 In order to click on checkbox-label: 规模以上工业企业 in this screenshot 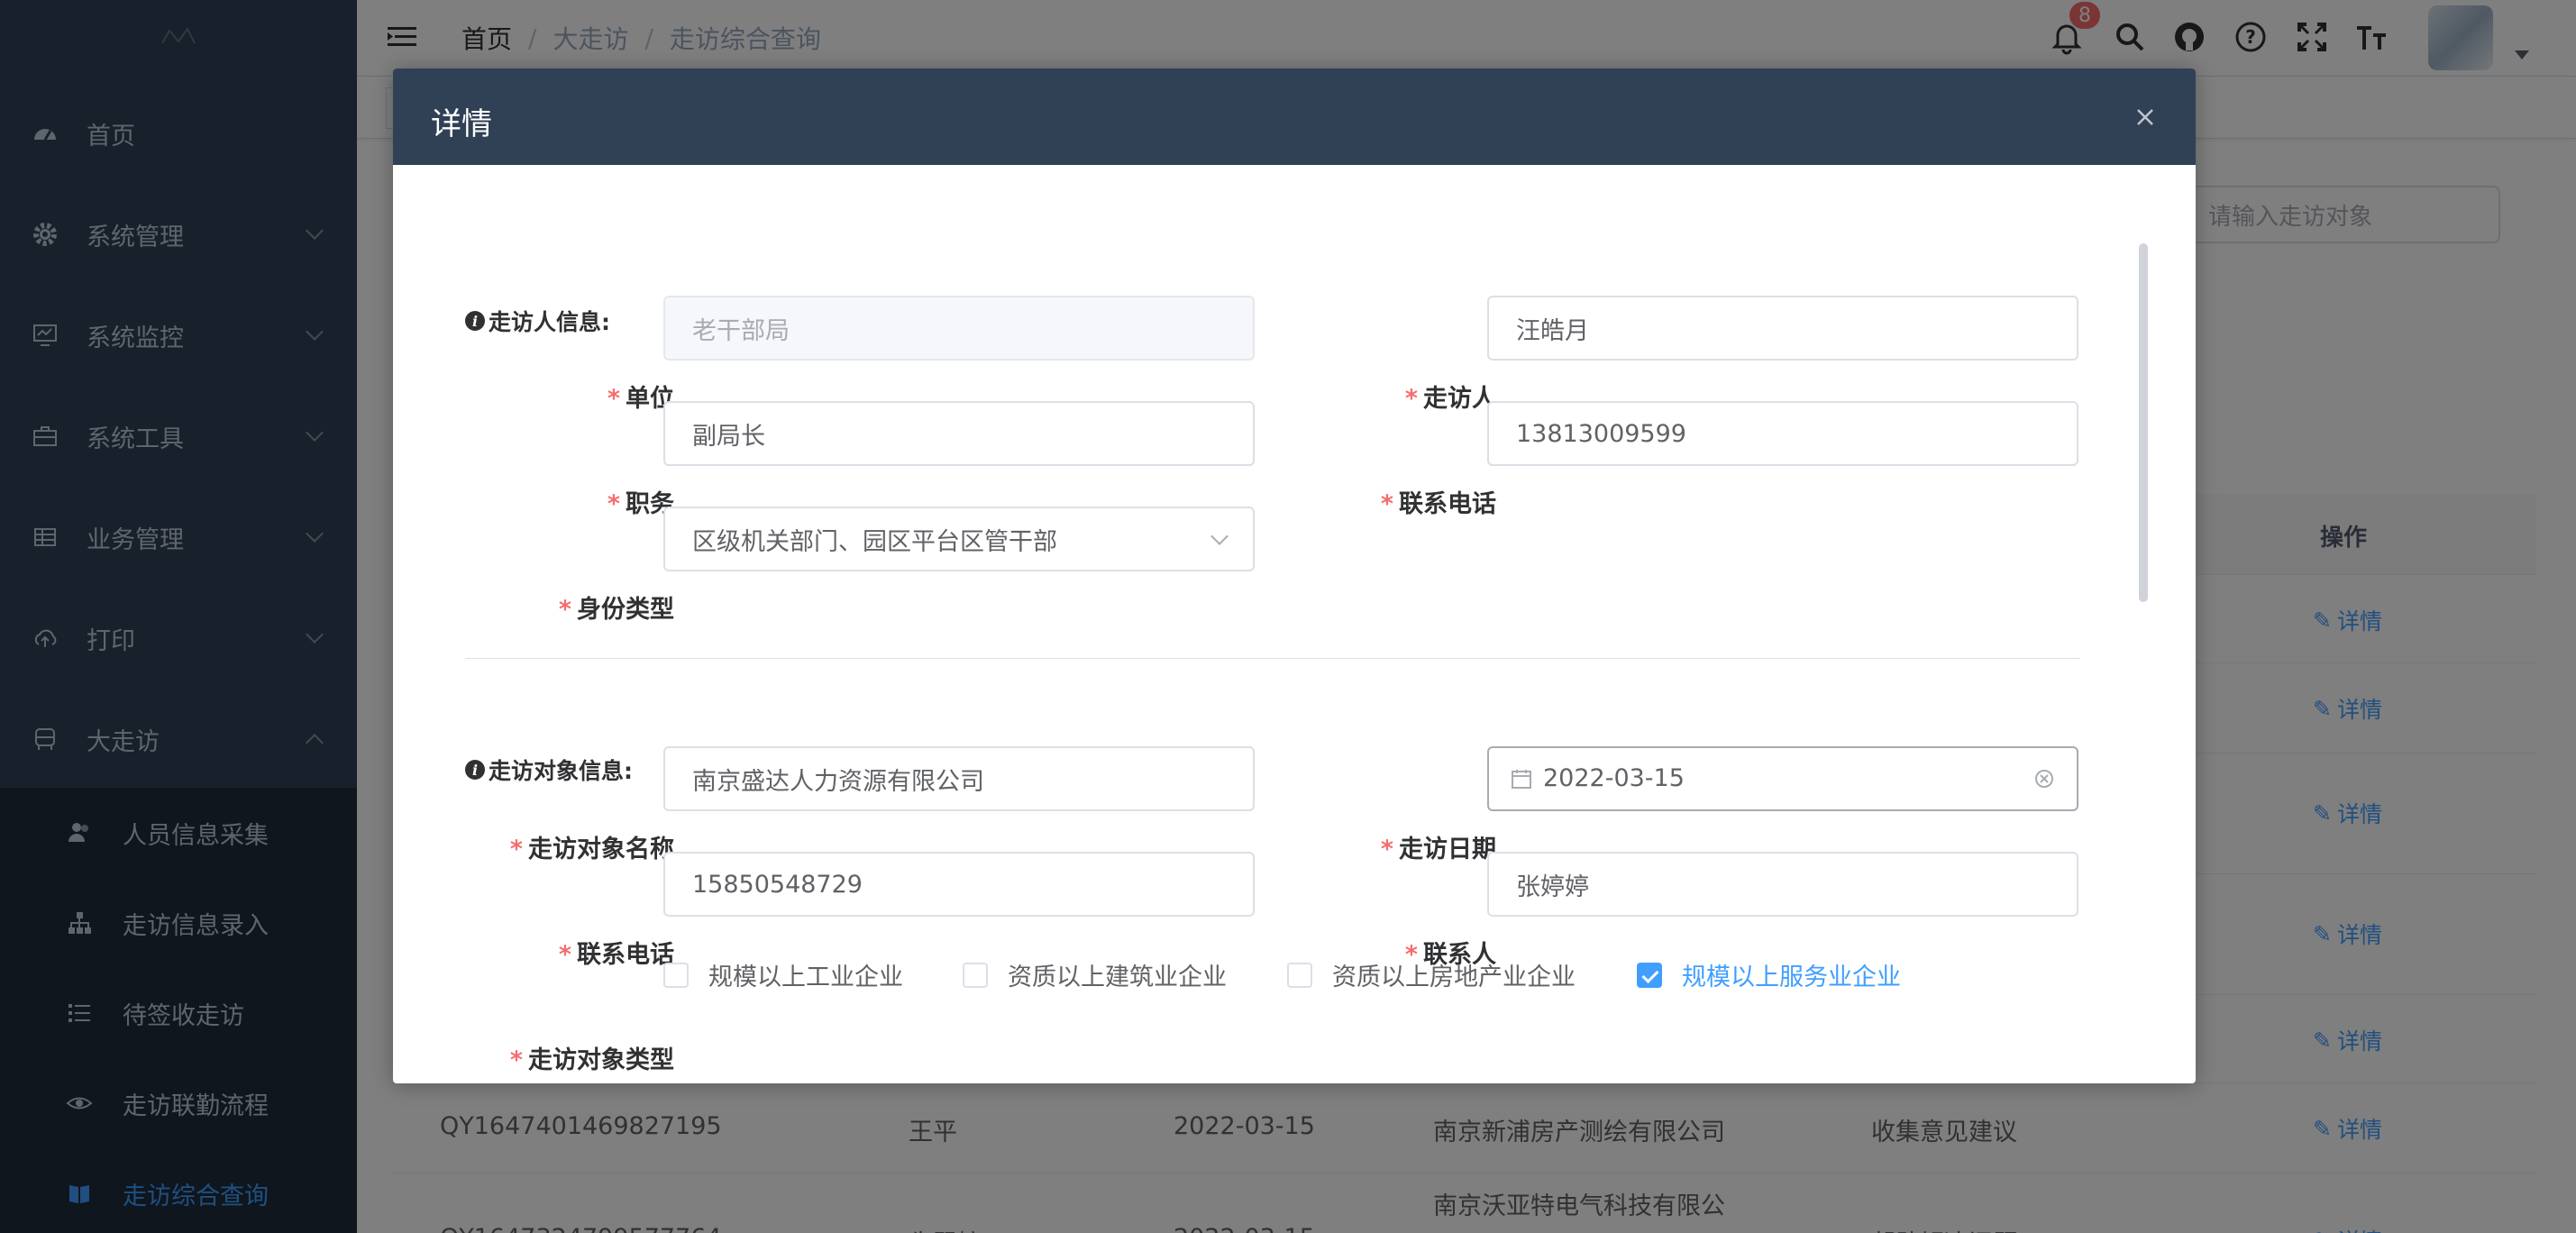, I will do `click(805, 977)`.